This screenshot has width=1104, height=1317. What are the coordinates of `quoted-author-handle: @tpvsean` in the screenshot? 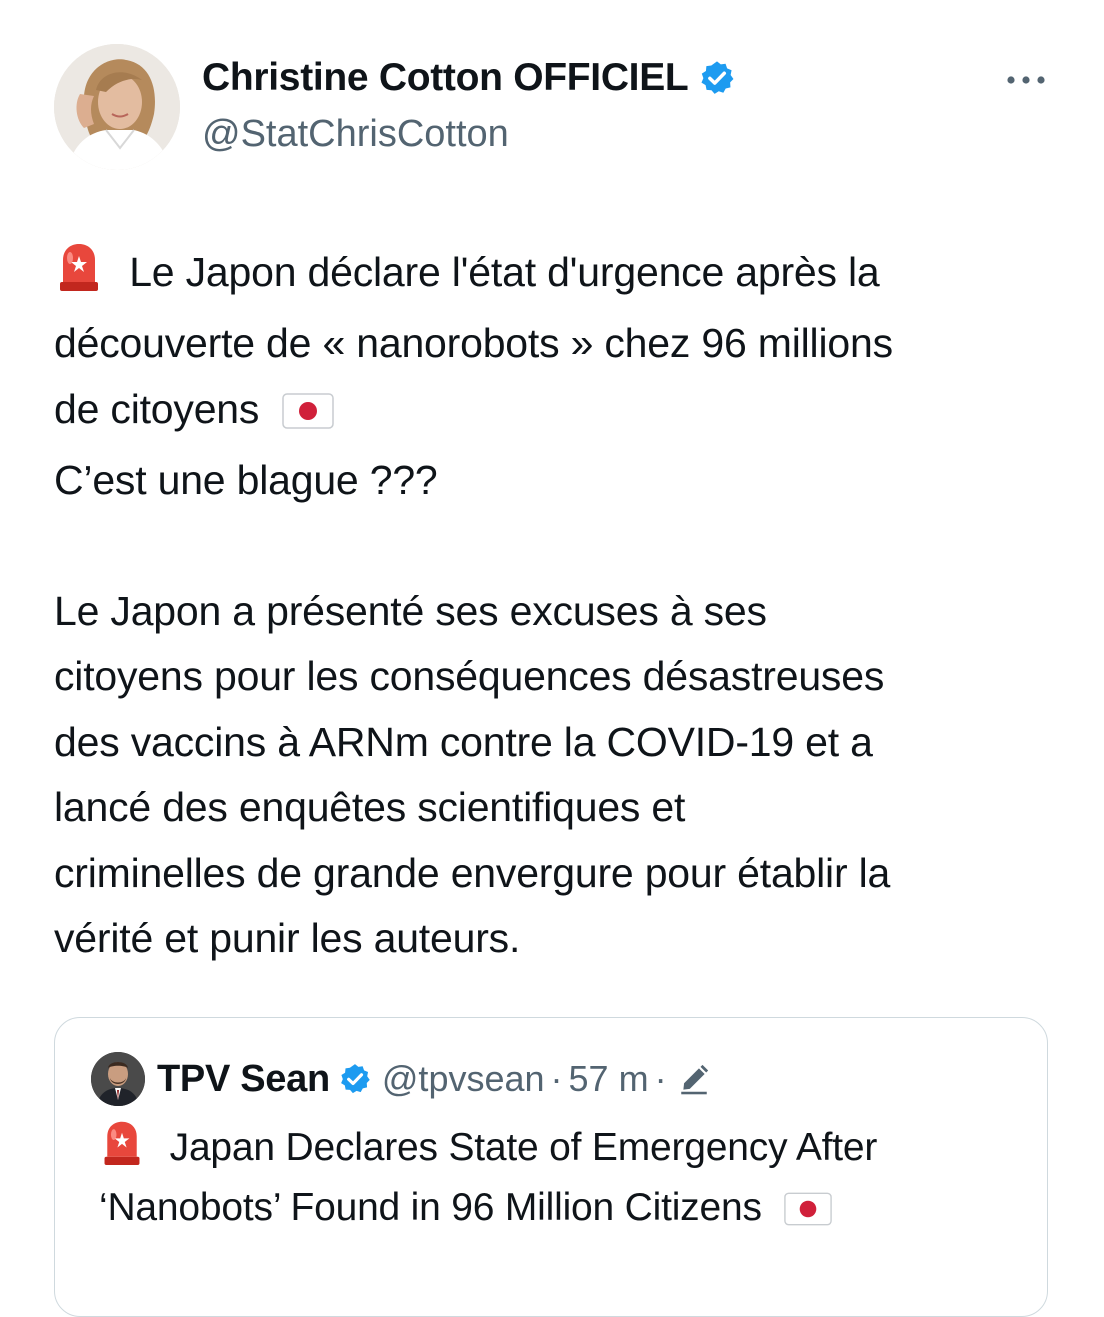 It's located at (463, 1079).